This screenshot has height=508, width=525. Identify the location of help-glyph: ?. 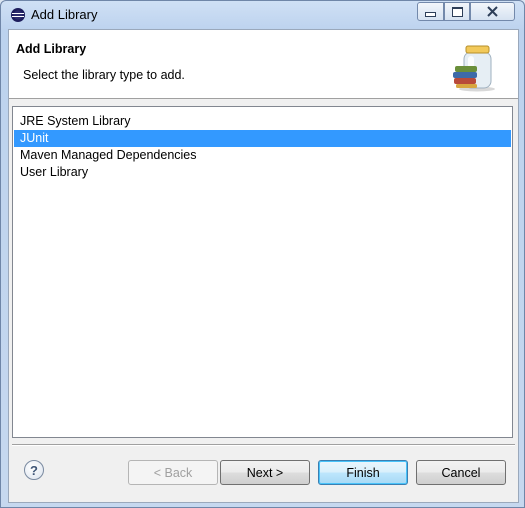
(34, 470).